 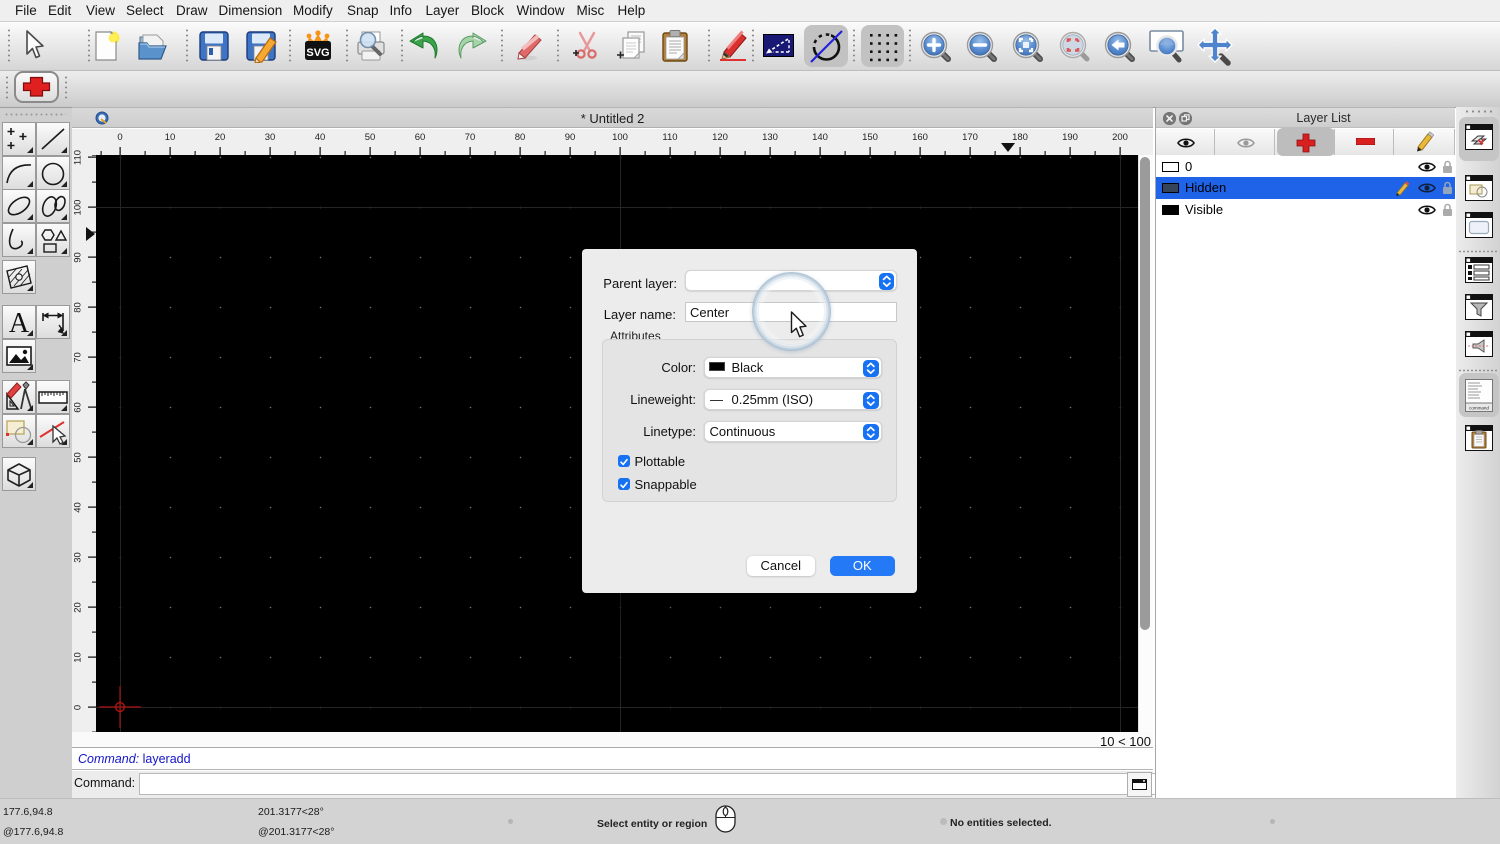 I want to click on svg-text: command, so click(x=1479, y=408).